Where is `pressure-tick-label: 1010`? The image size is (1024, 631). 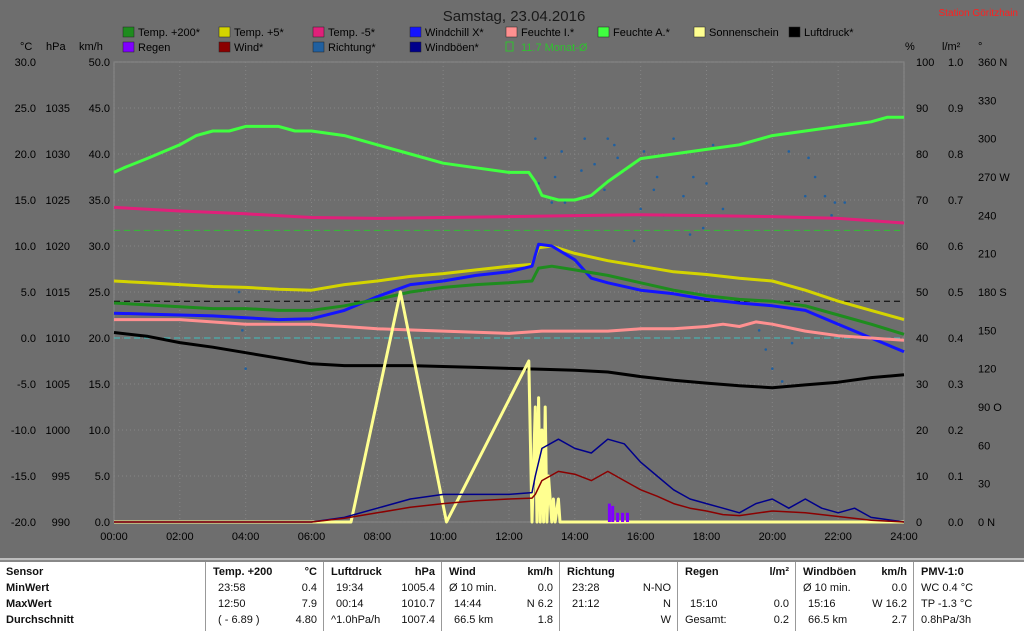
pressure-tick-label: 1010 is located at coordinates (58, 339).